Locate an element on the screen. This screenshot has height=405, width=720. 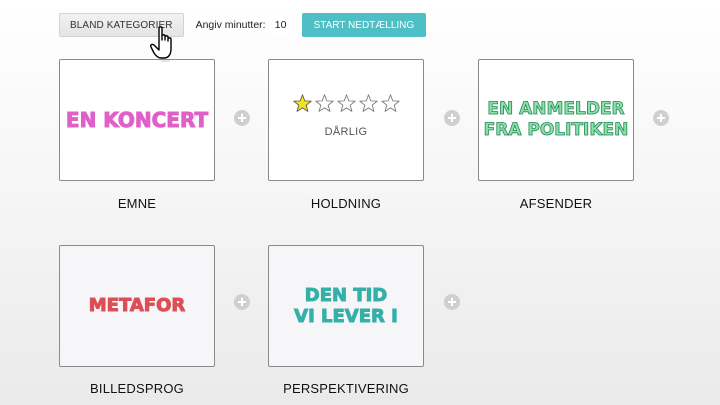
minutes-label: Angiv minutter: is located at coordinates (230, 25).